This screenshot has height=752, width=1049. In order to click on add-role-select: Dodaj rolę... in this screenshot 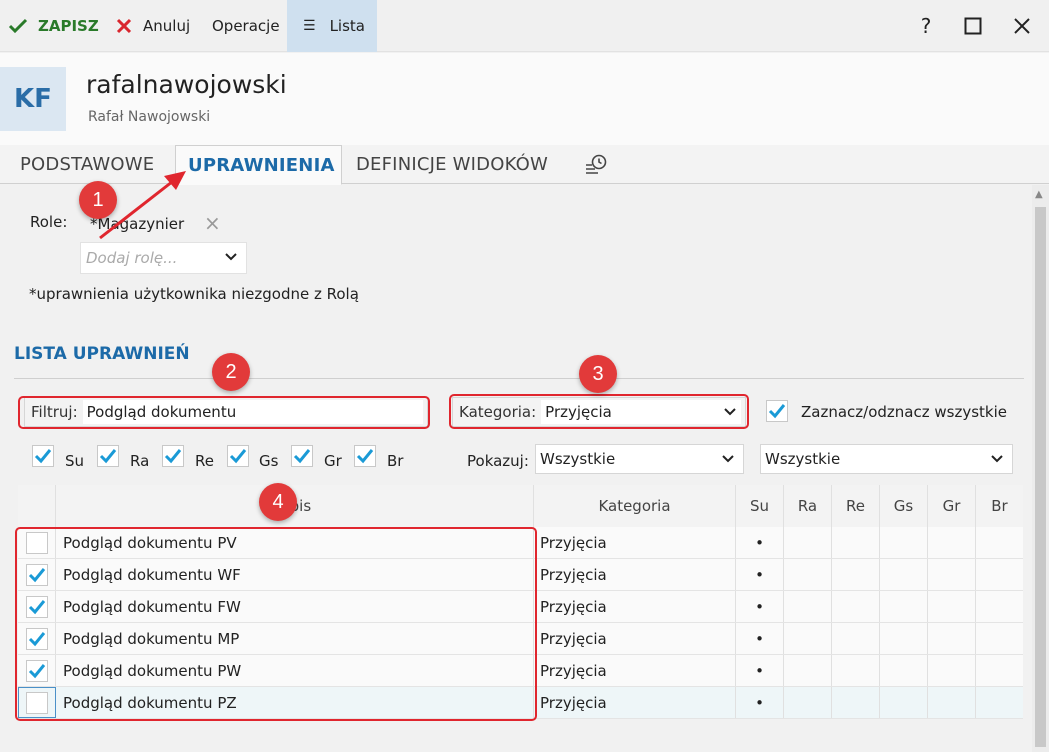, I will do `click(163, 258)`.